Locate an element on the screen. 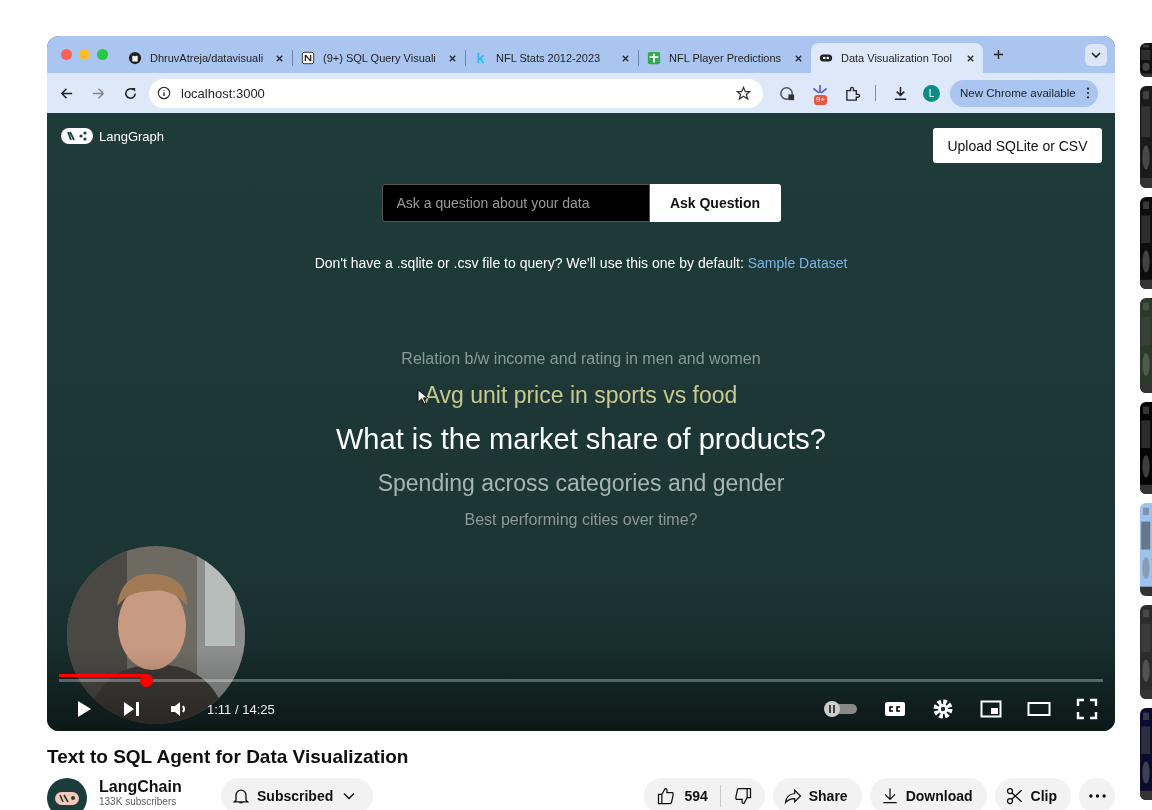  update-chrome-button: New Chrome available is located at coordinates (1024, 93).